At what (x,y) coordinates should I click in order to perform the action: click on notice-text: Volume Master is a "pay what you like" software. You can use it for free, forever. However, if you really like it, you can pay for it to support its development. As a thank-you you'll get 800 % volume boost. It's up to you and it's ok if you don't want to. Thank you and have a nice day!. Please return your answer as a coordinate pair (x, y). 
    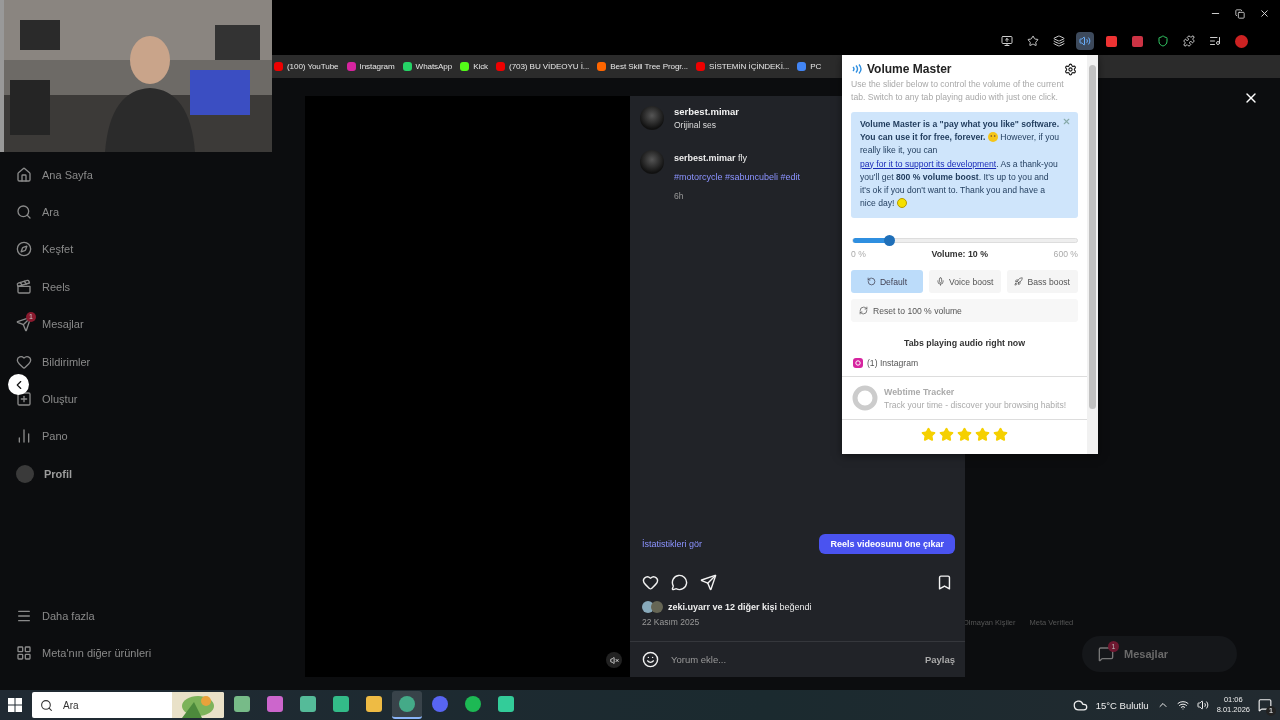
    Looking at the image, I should click on (960, 164).